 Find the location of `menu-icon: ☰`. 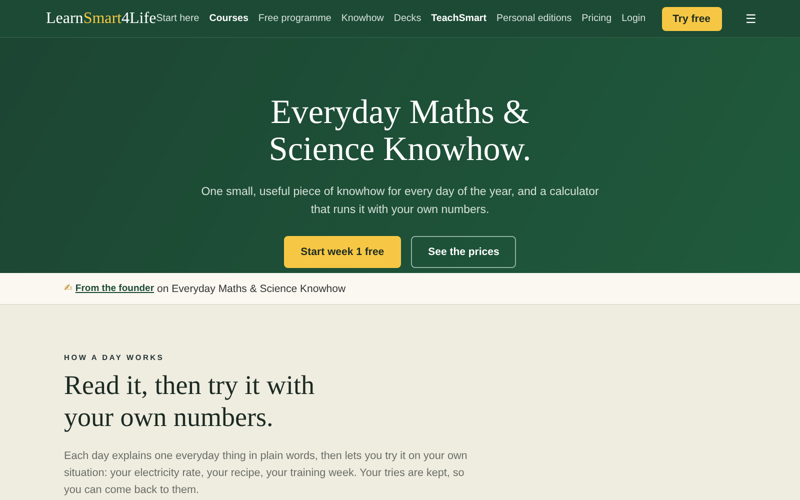

menu-icon: ☰ is located at coordinates (751, 19).